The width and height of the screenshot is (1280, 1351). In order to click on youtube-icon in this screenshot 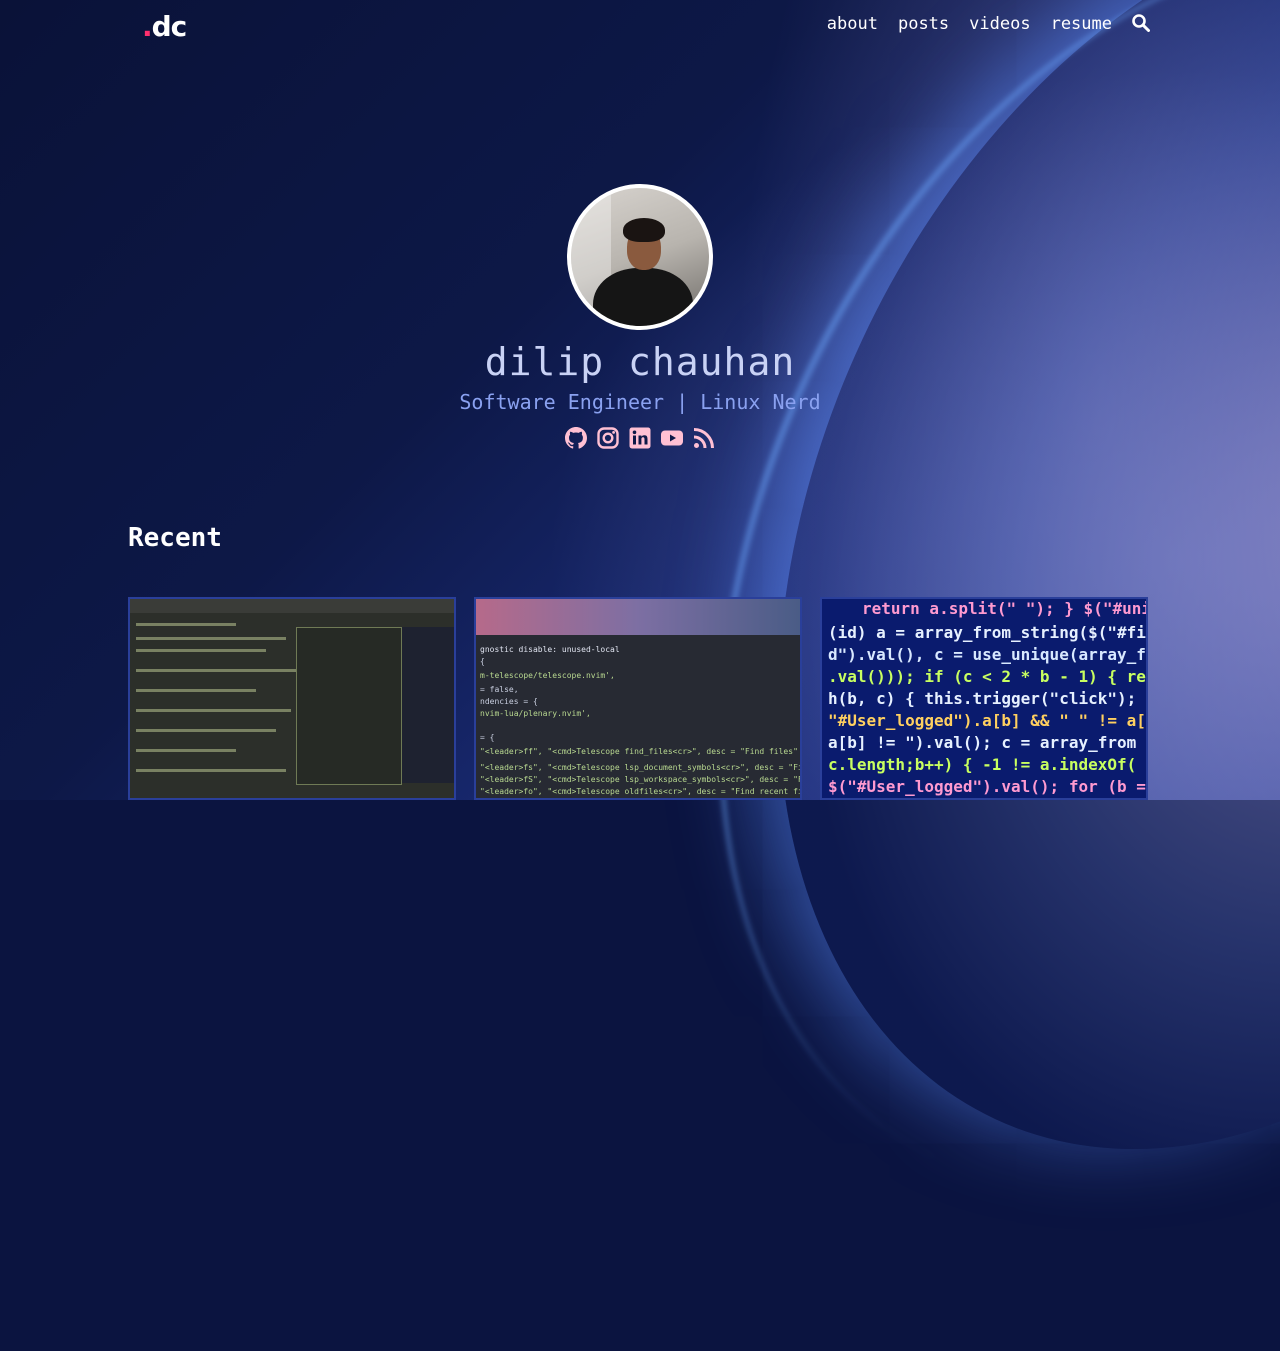, I will do `click(672, 438)`.